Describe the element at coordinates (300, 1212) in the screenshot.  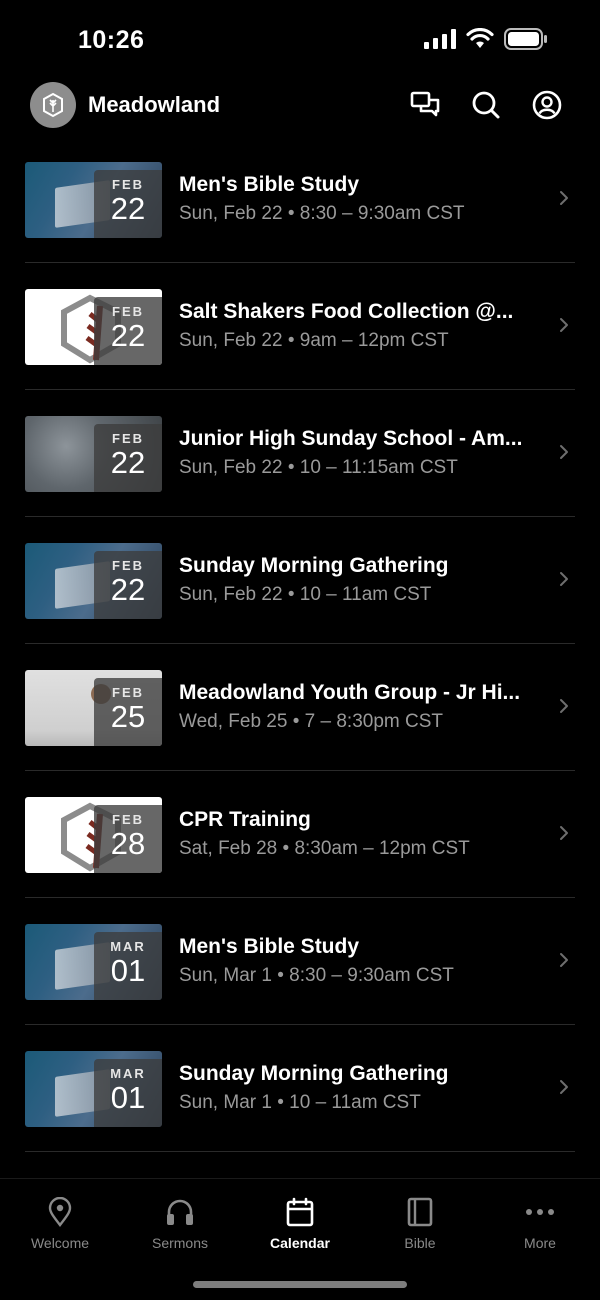
I see `calendar-icon` at that location.